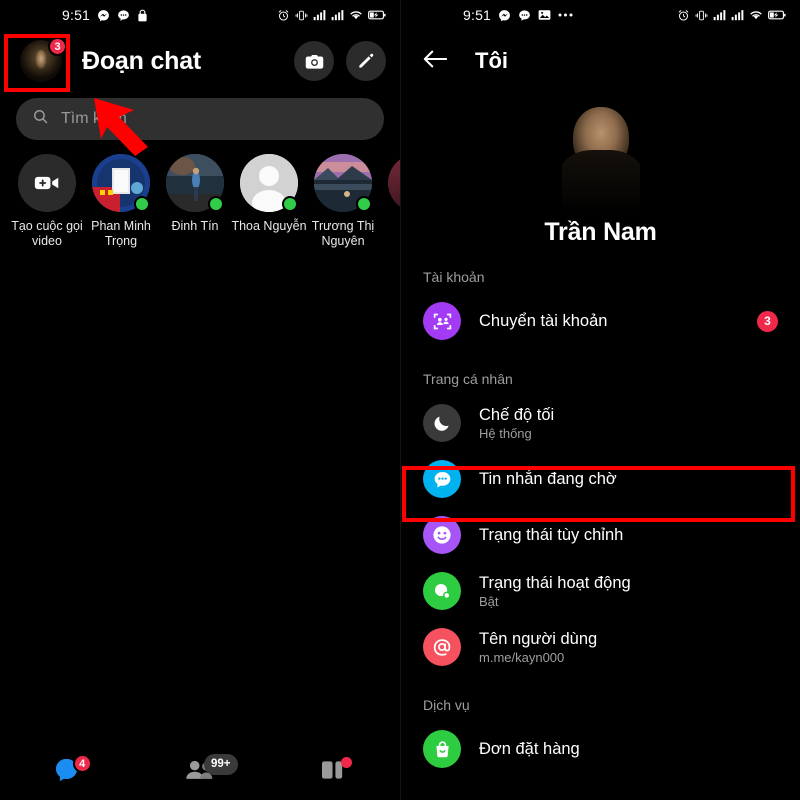 Image resolution: width=800 pixels, height=800 pixels. I want to click on menu-text: Chế độ tối Hệ thống, so click(516, 423).